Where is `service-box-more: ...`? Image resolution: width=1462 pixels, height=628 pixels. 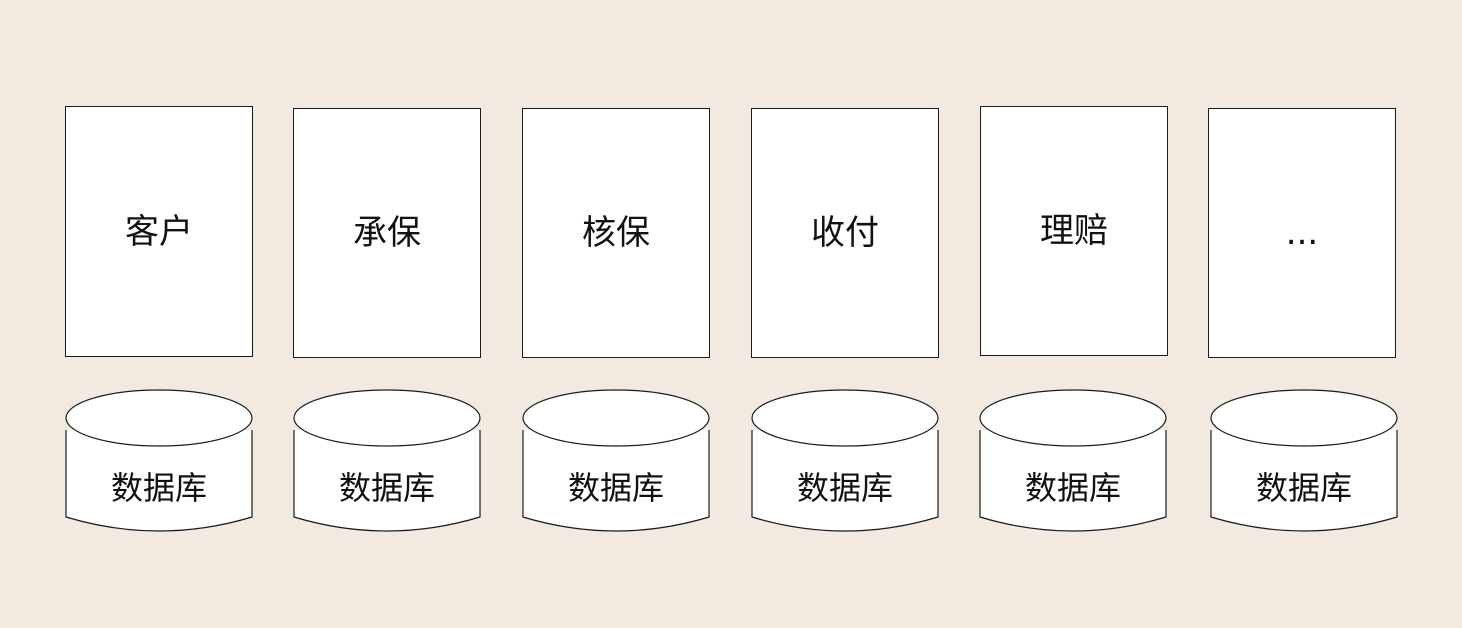 service-box-more: ... is located at coordinates (1302, 233).